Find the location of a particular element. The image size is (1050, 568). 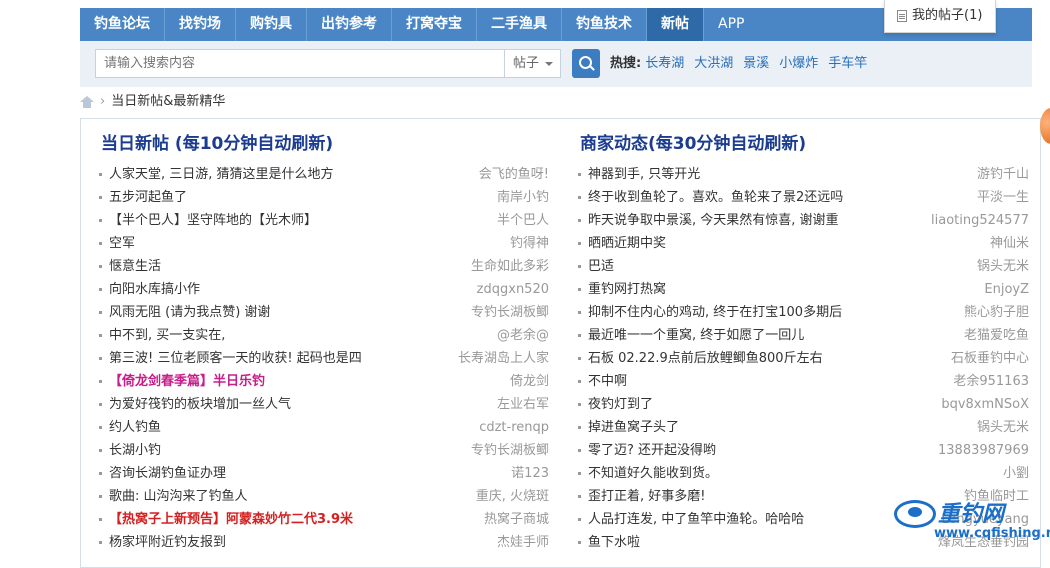

list-item: 为爱好筏钓的板块增加一丝人气 左业右军 is located at coordinates (319, 404).